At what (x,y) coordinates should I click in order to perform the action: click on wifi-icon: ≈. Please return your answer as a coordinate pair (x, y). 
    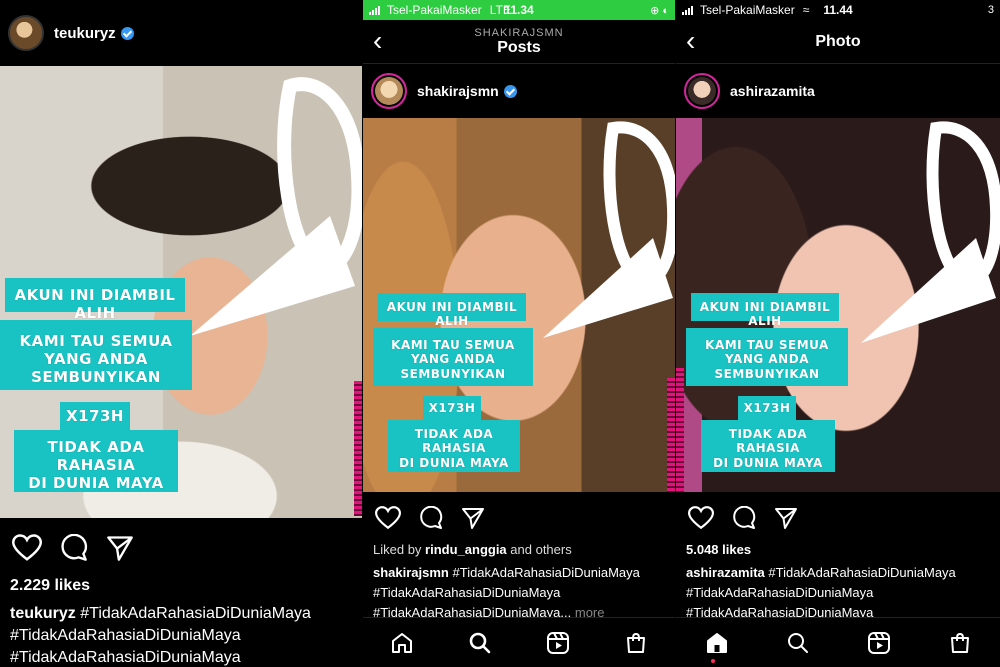
    Looking at the image, I should click on (806, 10).